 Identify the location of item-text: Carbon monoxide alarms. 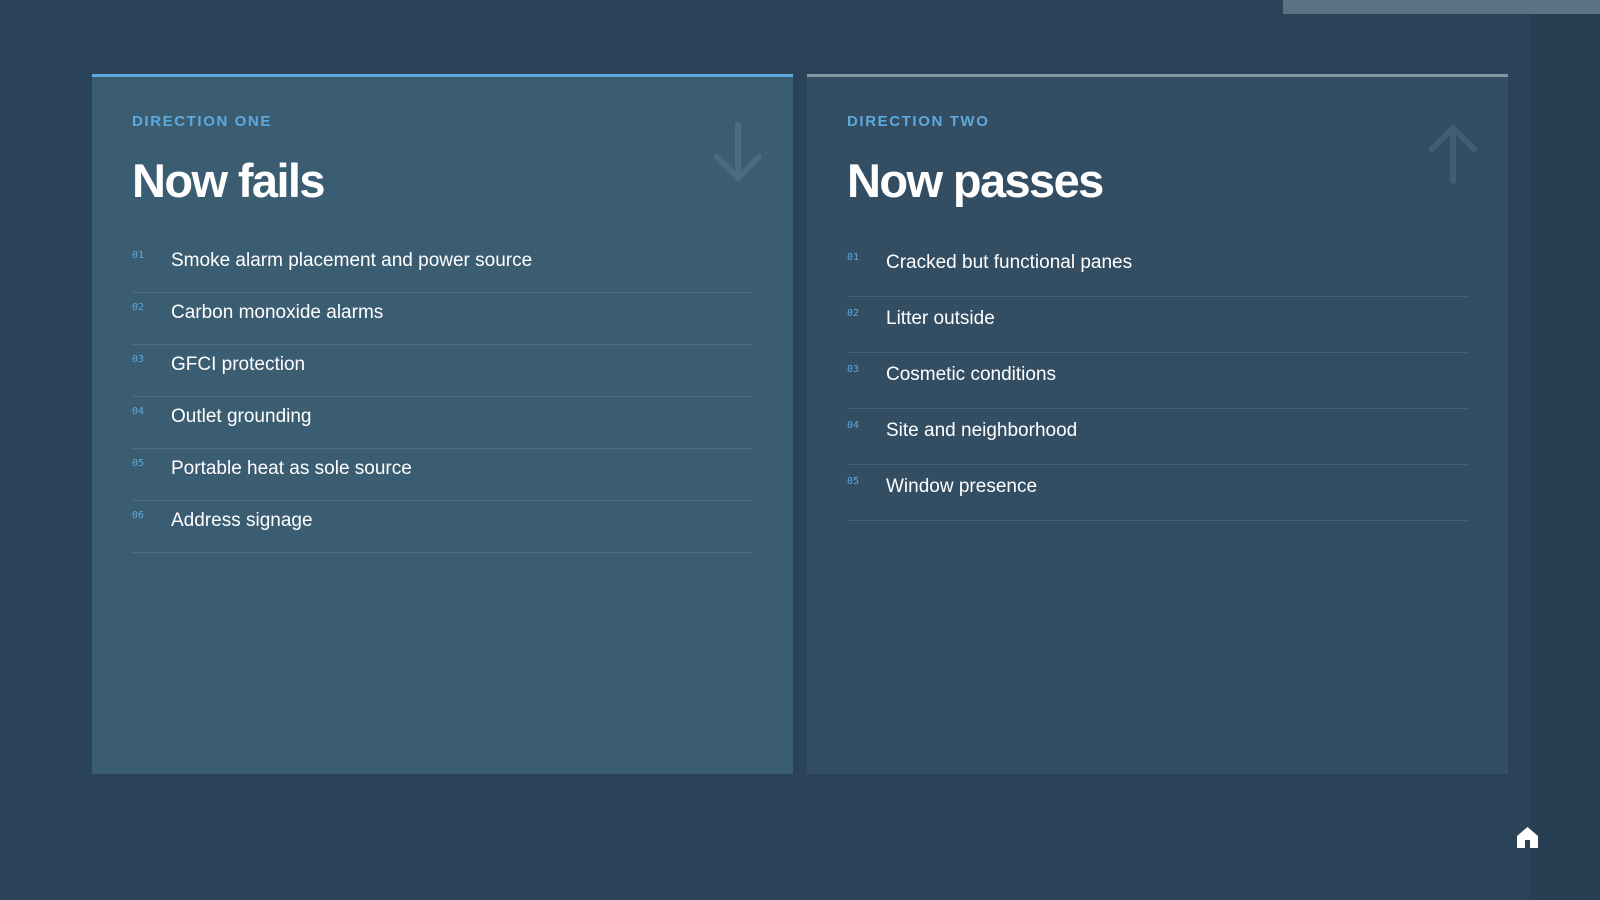
(277, 312).